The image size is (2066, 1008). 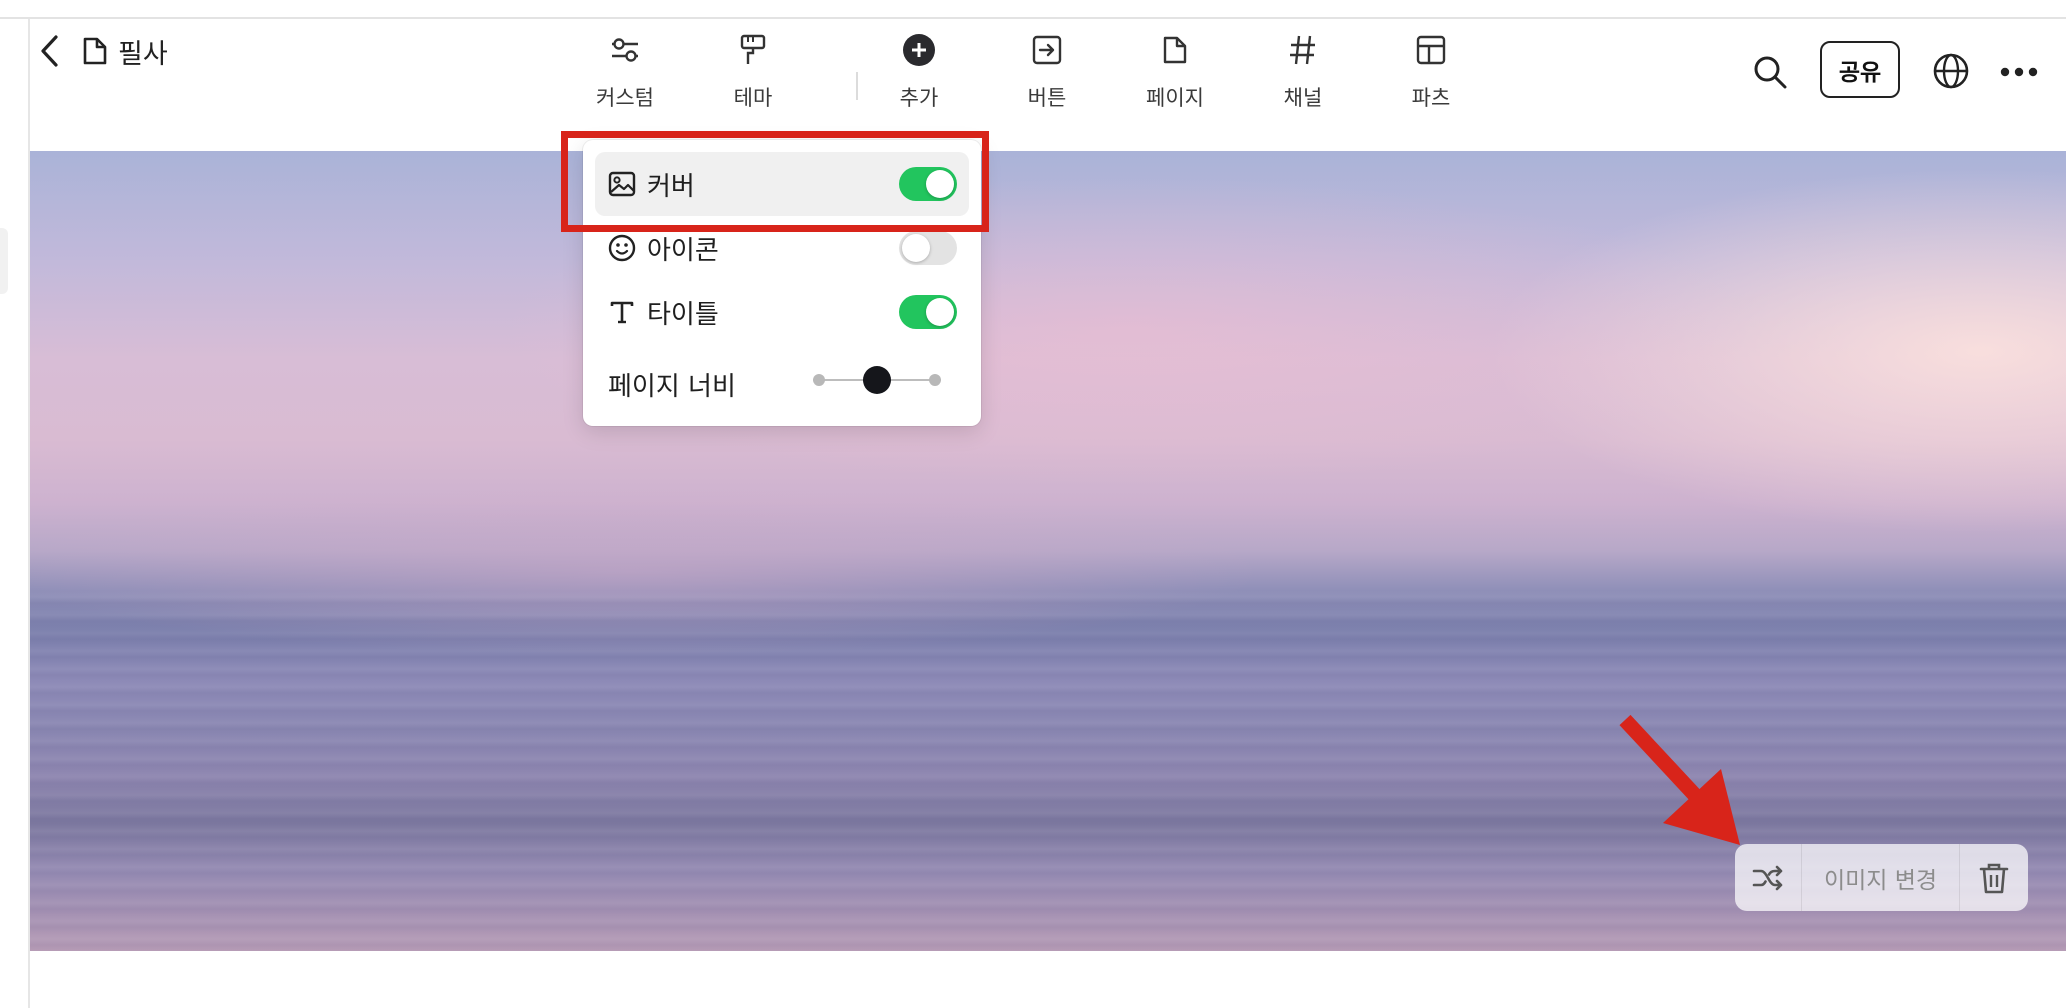 I want to click on option-label: 아이콘, so click(x=683, y=250).